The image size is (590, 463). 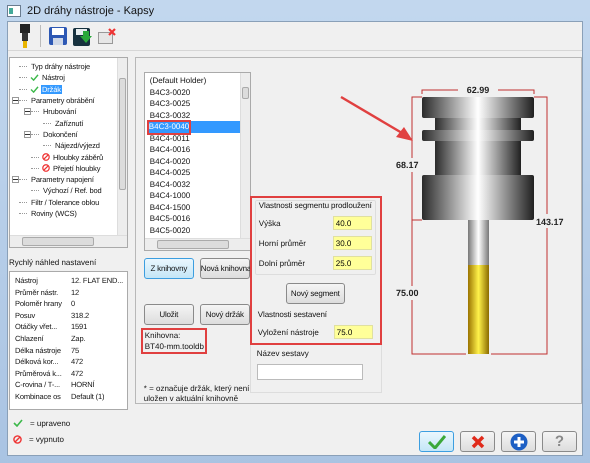 What do you see at coordinates (194, 80) in the screenshot?
I see `list-item: (Default Holder)` at bounding box center [194, 80].